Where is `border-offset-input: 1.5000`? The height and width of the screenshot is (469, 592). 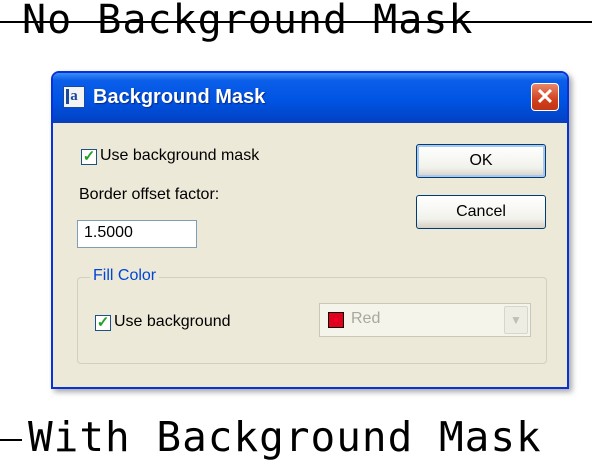
border-offset-input: 1.5000 is located at coordinates (137, 234).